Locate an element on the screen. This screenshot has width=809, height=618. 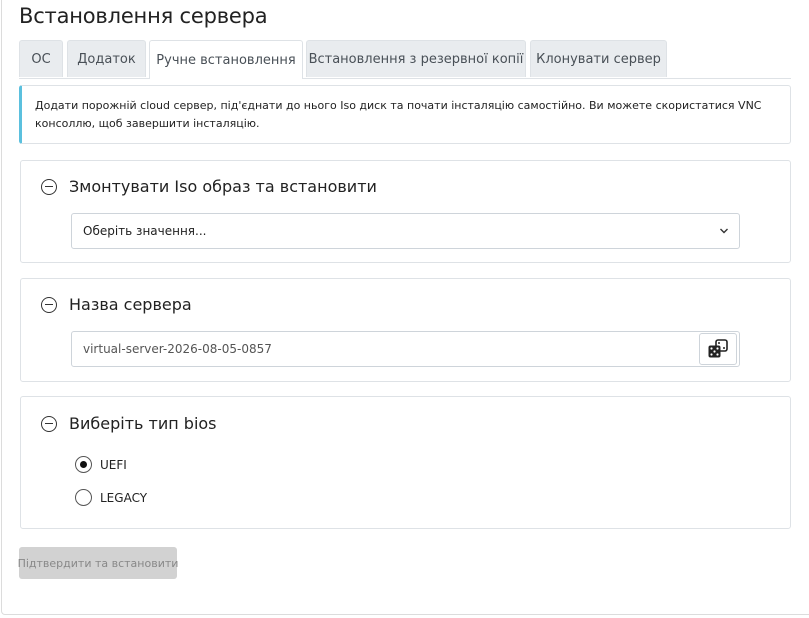
dice-icon is located at coordinates (718, 348).